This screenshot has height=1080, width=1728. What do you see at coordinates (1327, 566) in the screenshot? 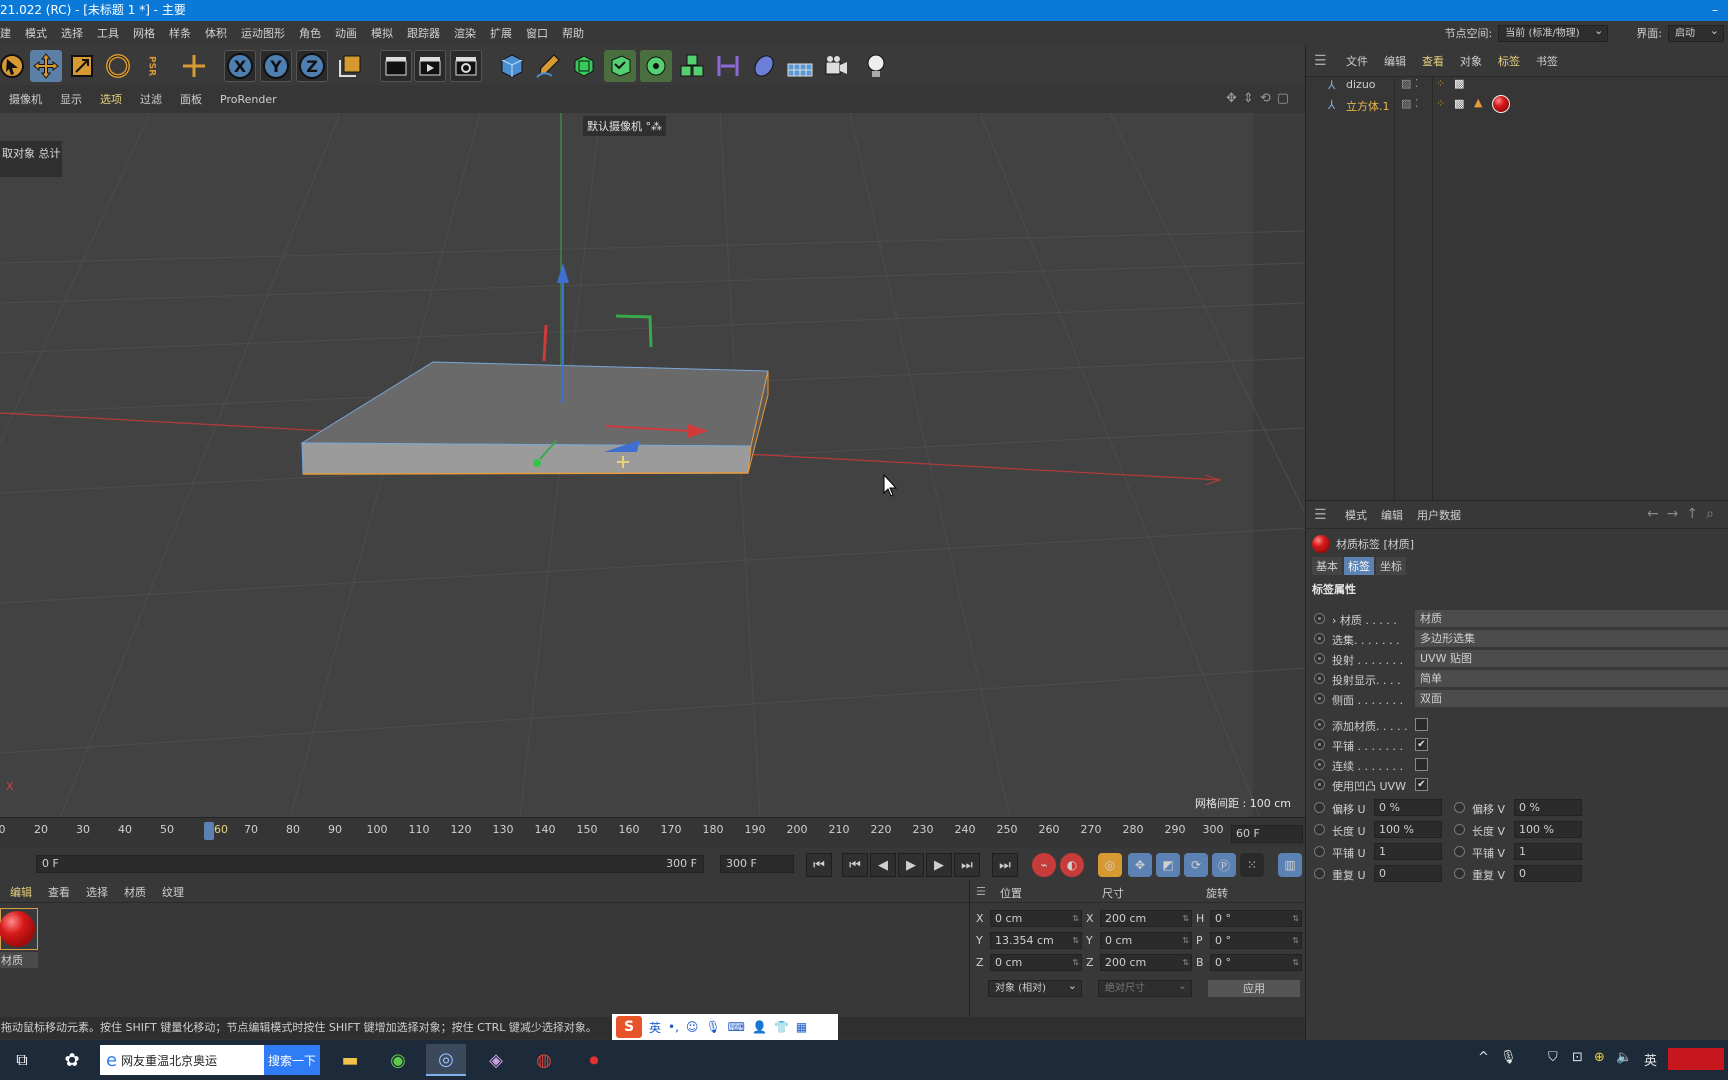
I see `tab-basic: 基本` at bounding box center [1327, 566].